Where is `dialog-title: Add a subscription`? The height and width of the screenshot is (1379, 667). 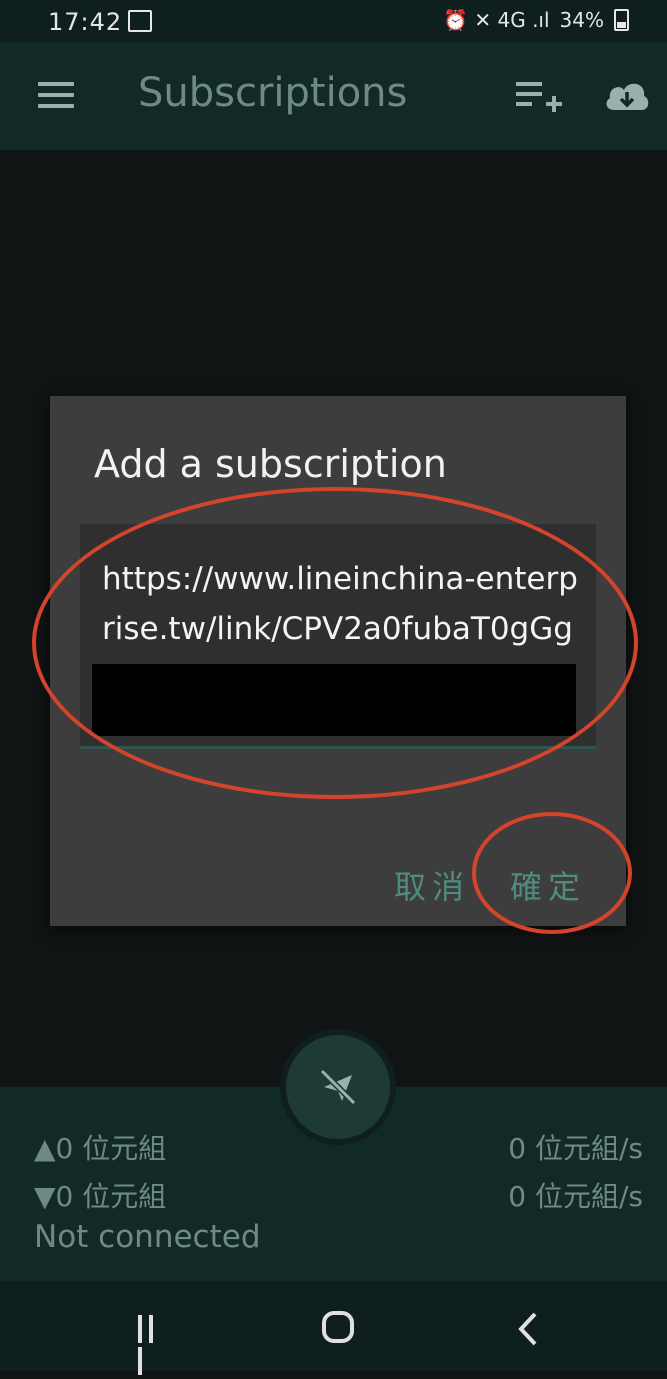
dialog-title: Add a subscription is located at coordinates (270, 464).